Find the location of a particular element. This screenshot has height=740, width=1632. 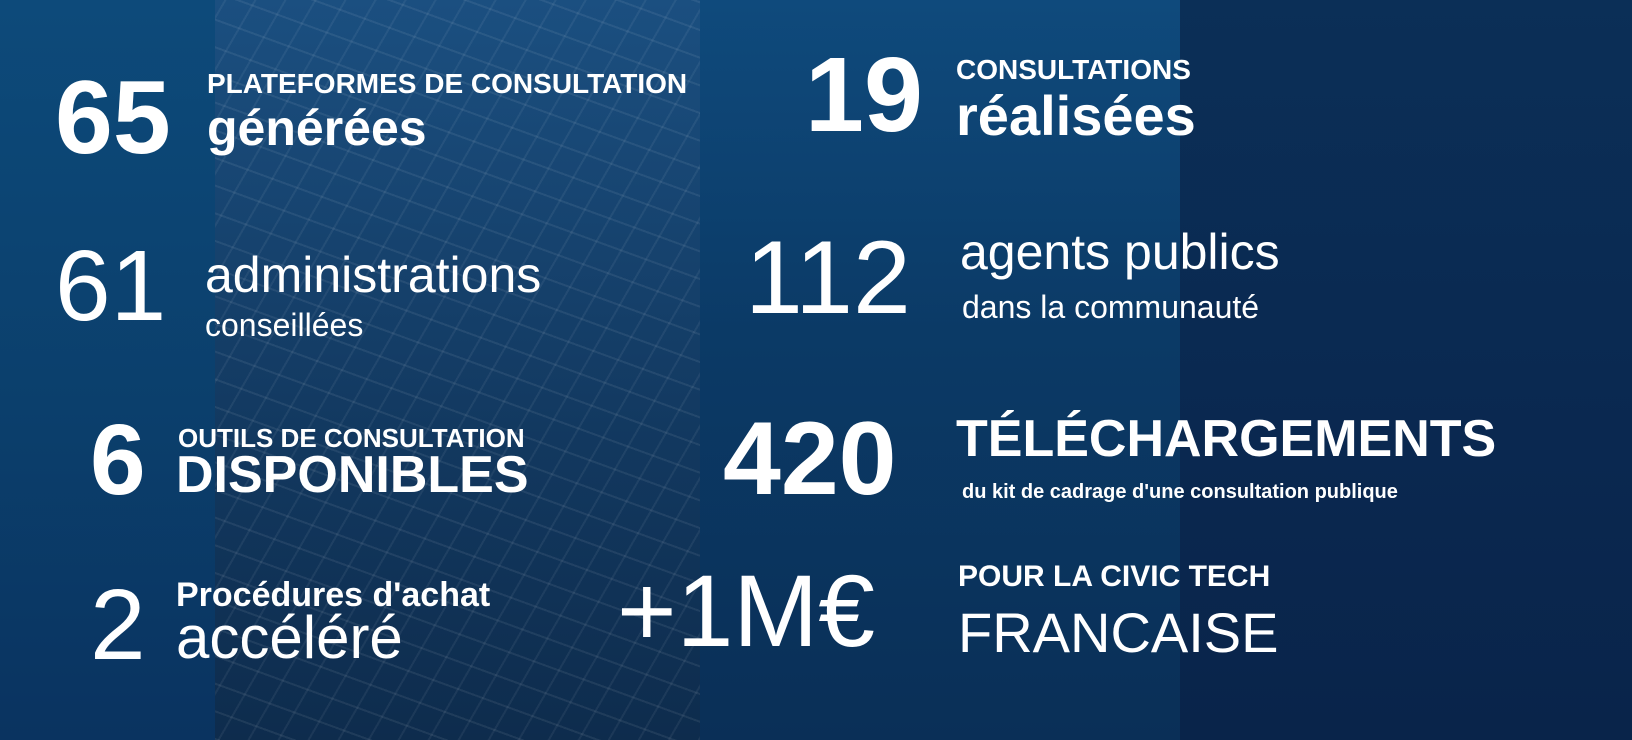

stat-number: 112 is located at coordinates (828, 278).